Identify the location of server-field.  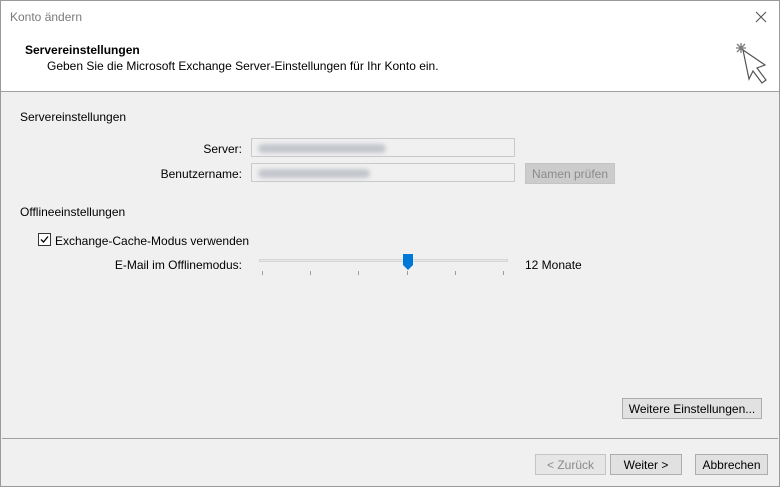
(383, 147).